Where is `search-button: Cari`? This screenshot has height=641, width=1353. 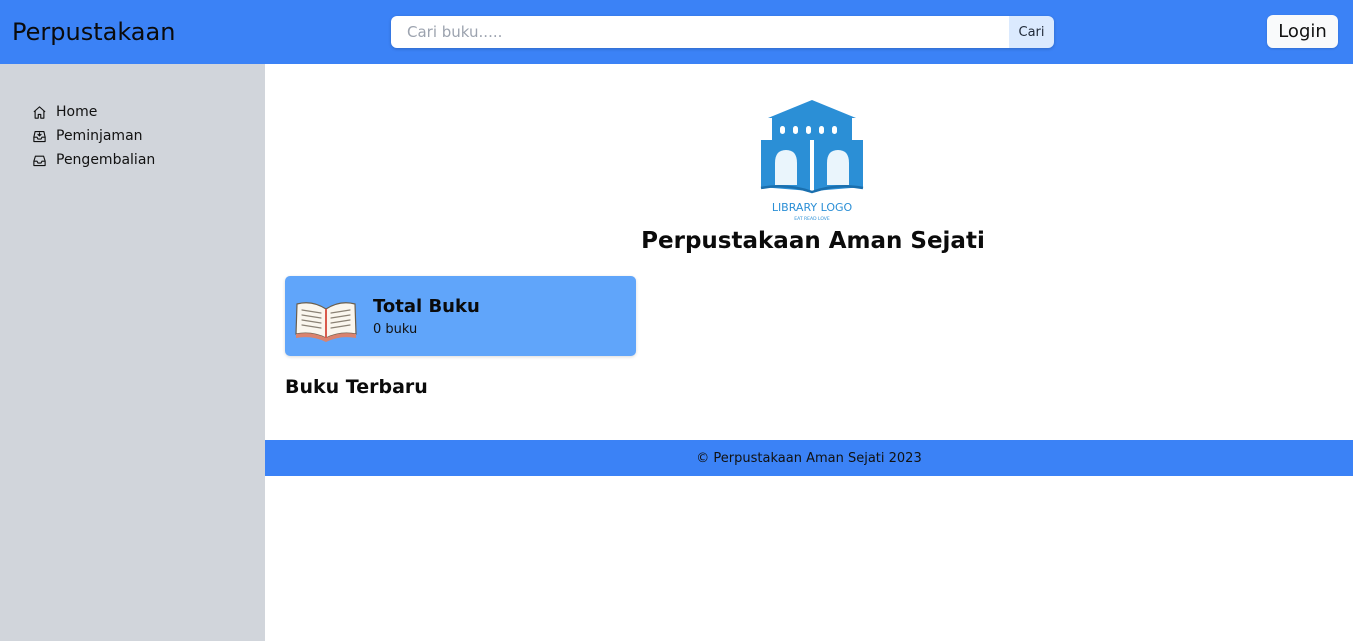 search-button: Cari is located at coordinates (1031, 32).